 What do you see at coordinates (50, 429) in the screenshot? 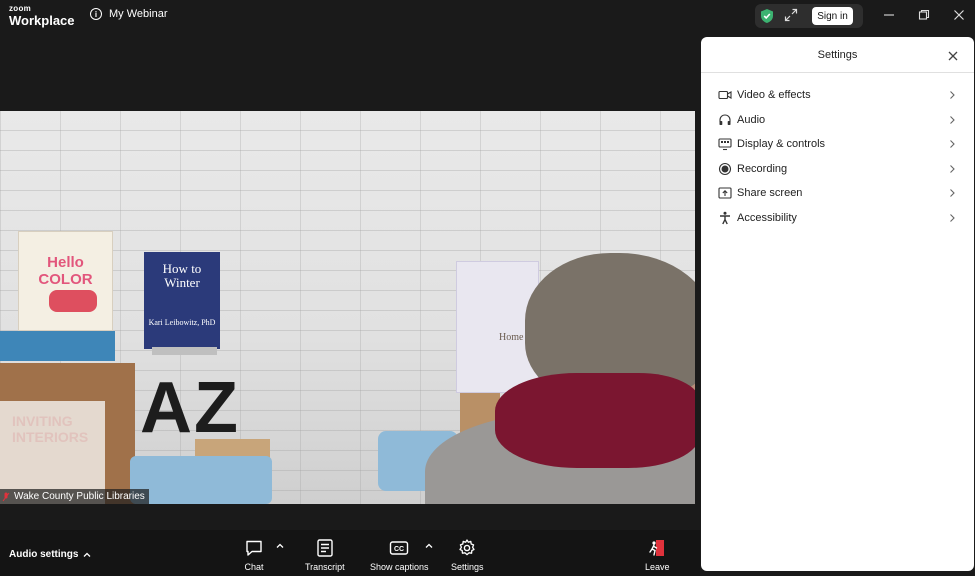
I see `book-inviting-interiors-title: INVITING INTERIORS` at bounding box center [50, 429].